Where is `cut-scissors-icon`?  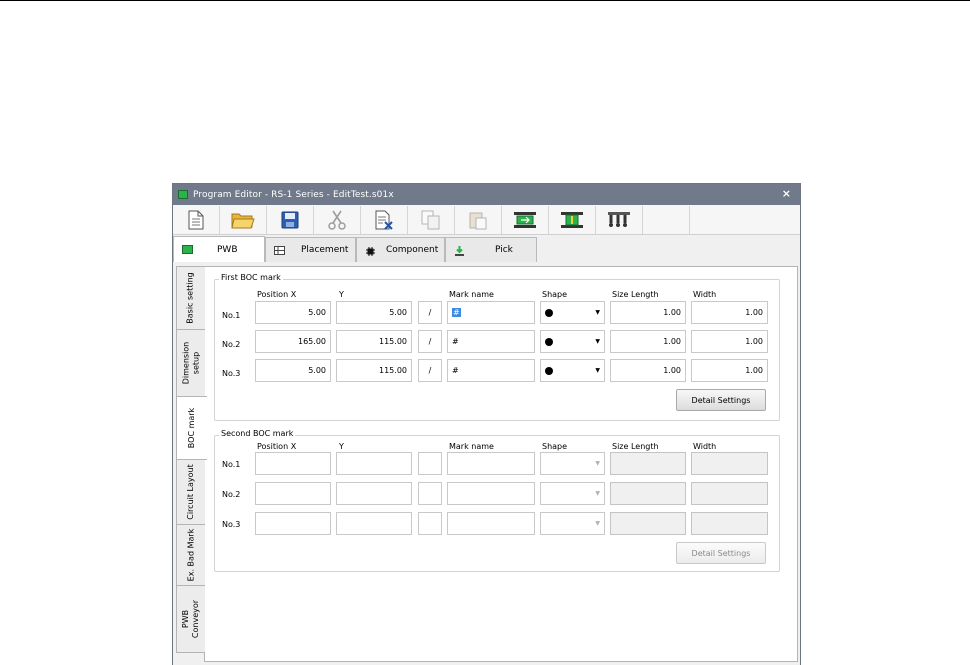
cut-scissors-icon is located at coordinates (337, 220).